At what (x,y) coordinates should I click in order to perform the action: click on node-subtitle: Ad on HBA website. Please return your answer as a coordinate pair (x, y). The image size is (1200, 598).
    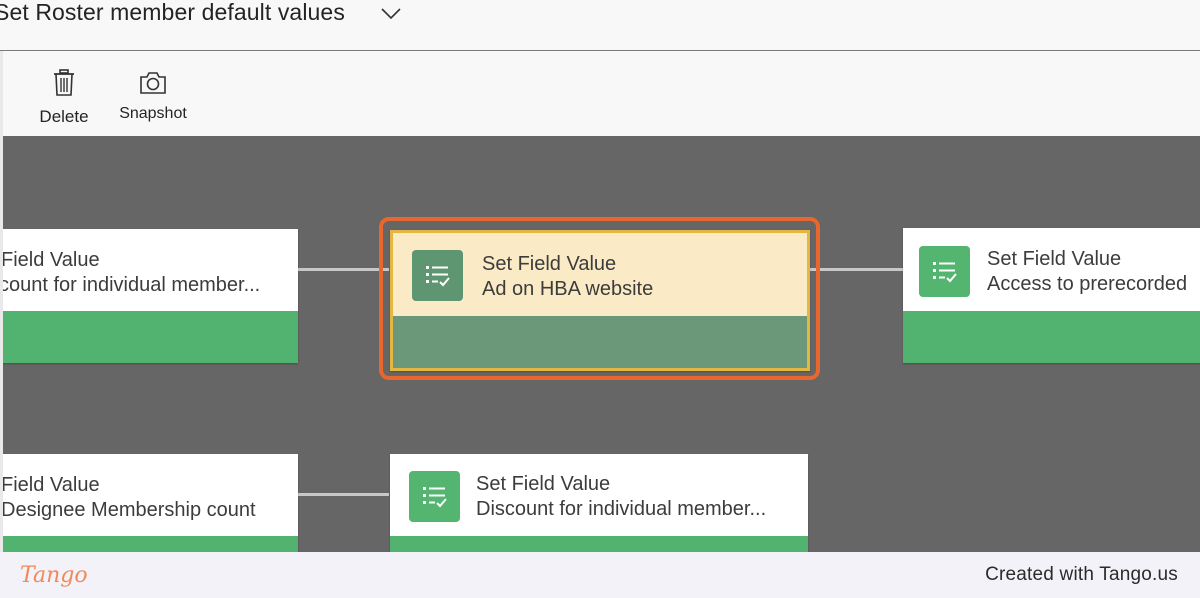
    Looking at the image, I should click on (568, 289).